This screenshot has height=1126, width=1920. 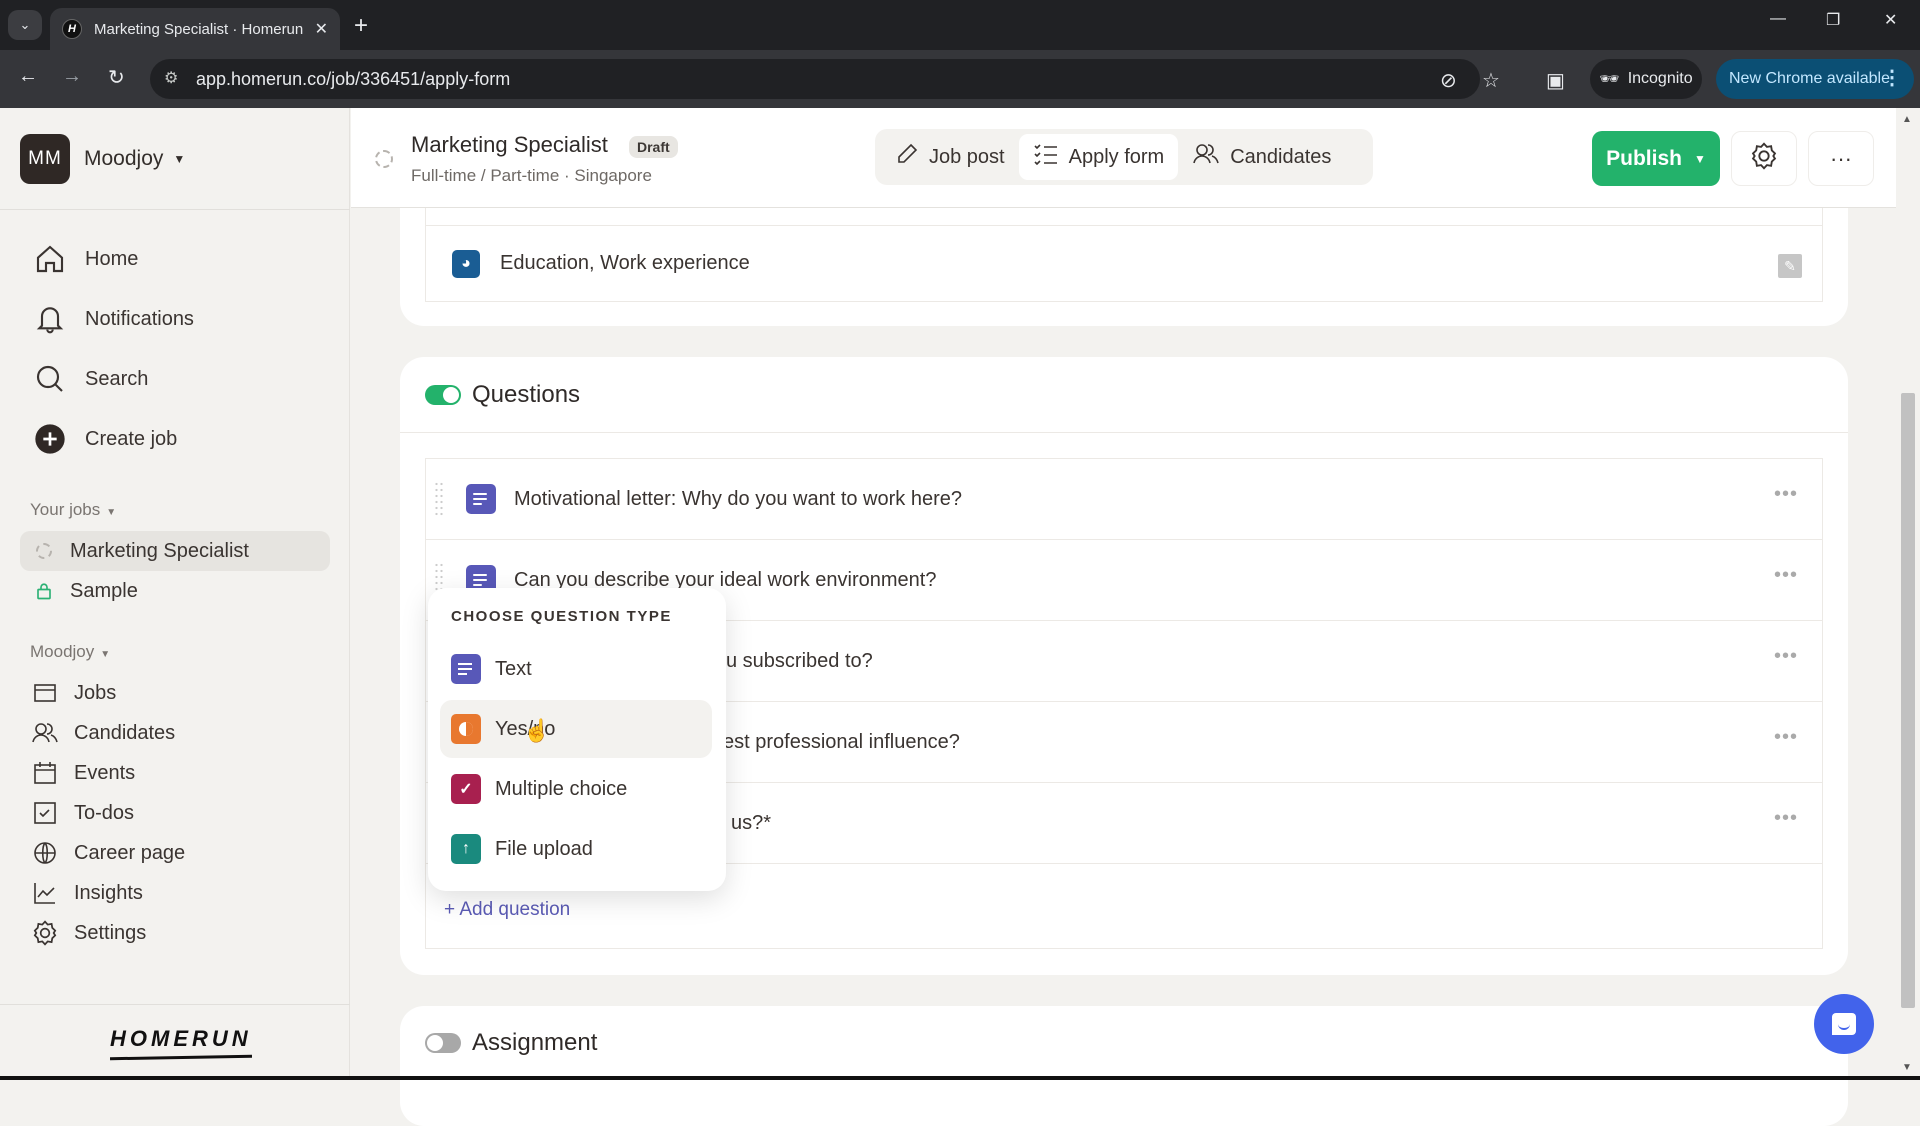 What do you see at coordinates (180, 1057) in the screenshot?
I see `logo-underline` at bounding box center [180, 1057].